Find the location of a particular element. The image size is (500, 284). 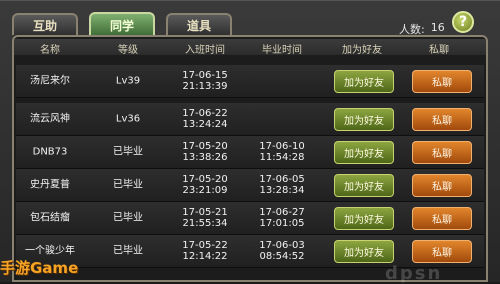

row-name: DNB73 is located at coordinates (50, 152).